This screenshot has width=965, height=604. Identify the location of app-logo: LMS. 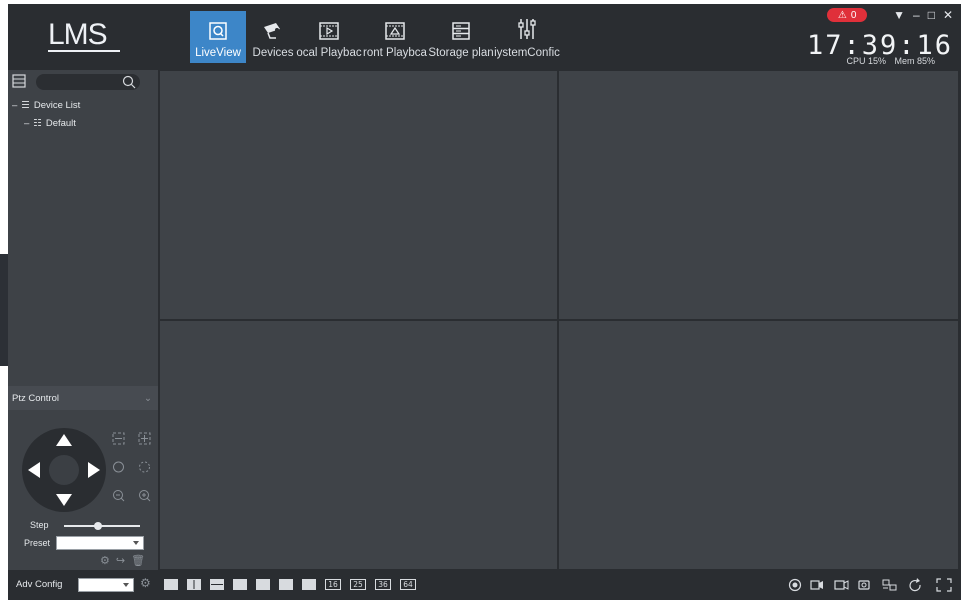
(78, 34).